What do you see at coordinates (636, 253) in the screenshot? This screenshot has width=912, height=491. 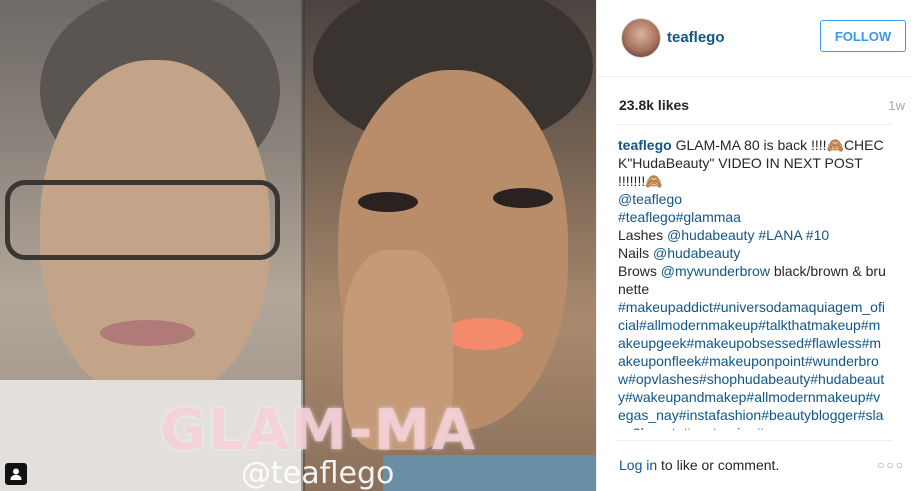 I see `nails-label: Nails` at bounding box center [636, 253].